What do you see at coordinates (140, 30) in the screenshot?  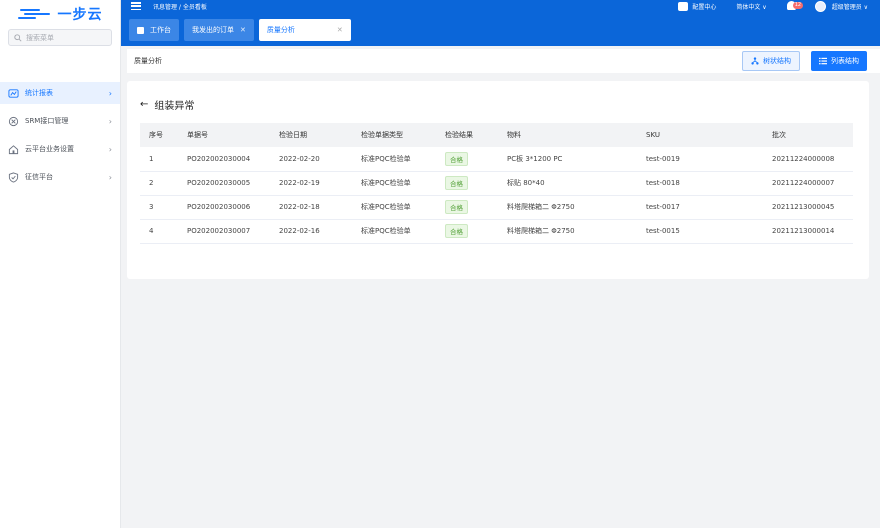 I see `dashboard-icon` at bounding box center [140, 30].